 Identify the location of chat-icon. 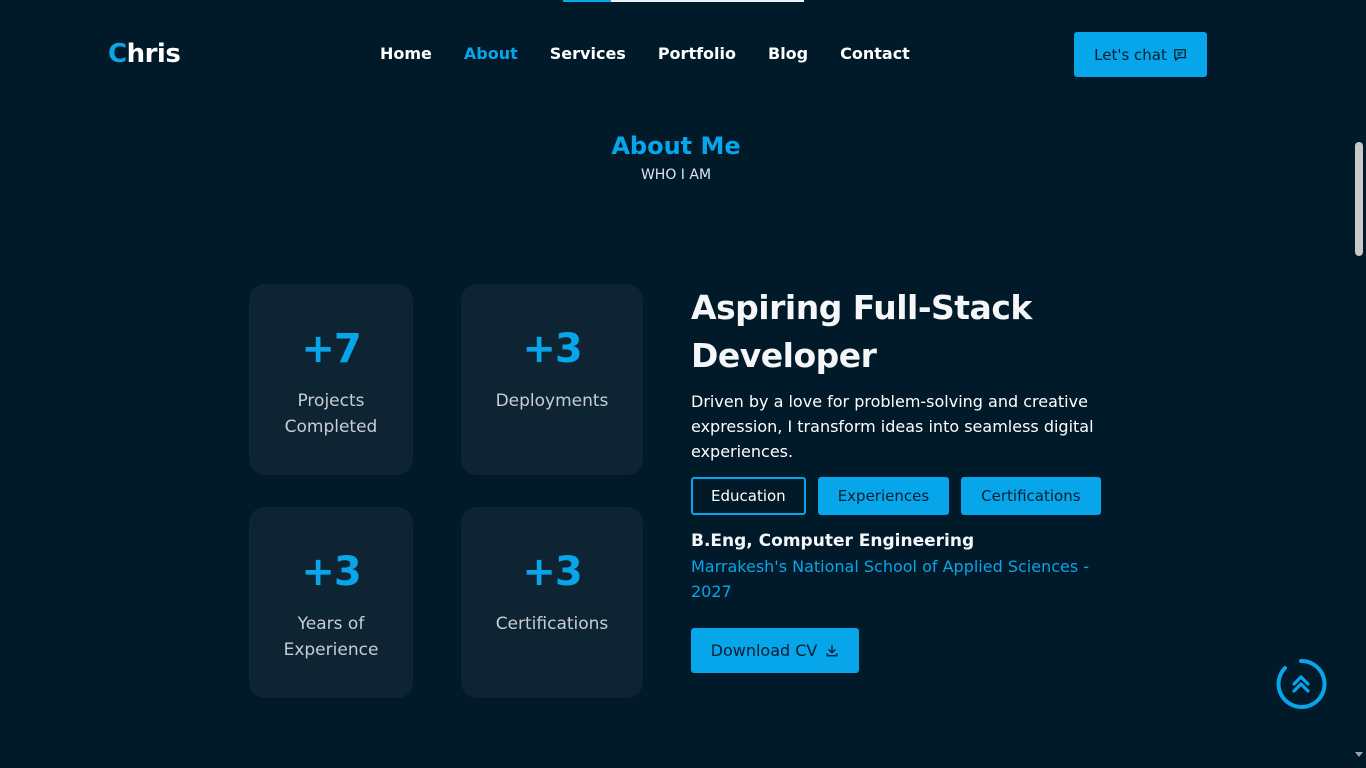
(1179, 54).